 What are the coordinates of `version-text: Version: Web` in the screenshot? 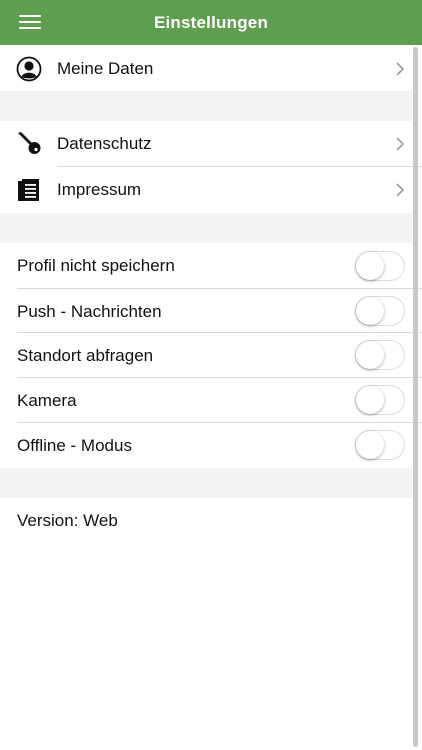 It's located at (67, 520).